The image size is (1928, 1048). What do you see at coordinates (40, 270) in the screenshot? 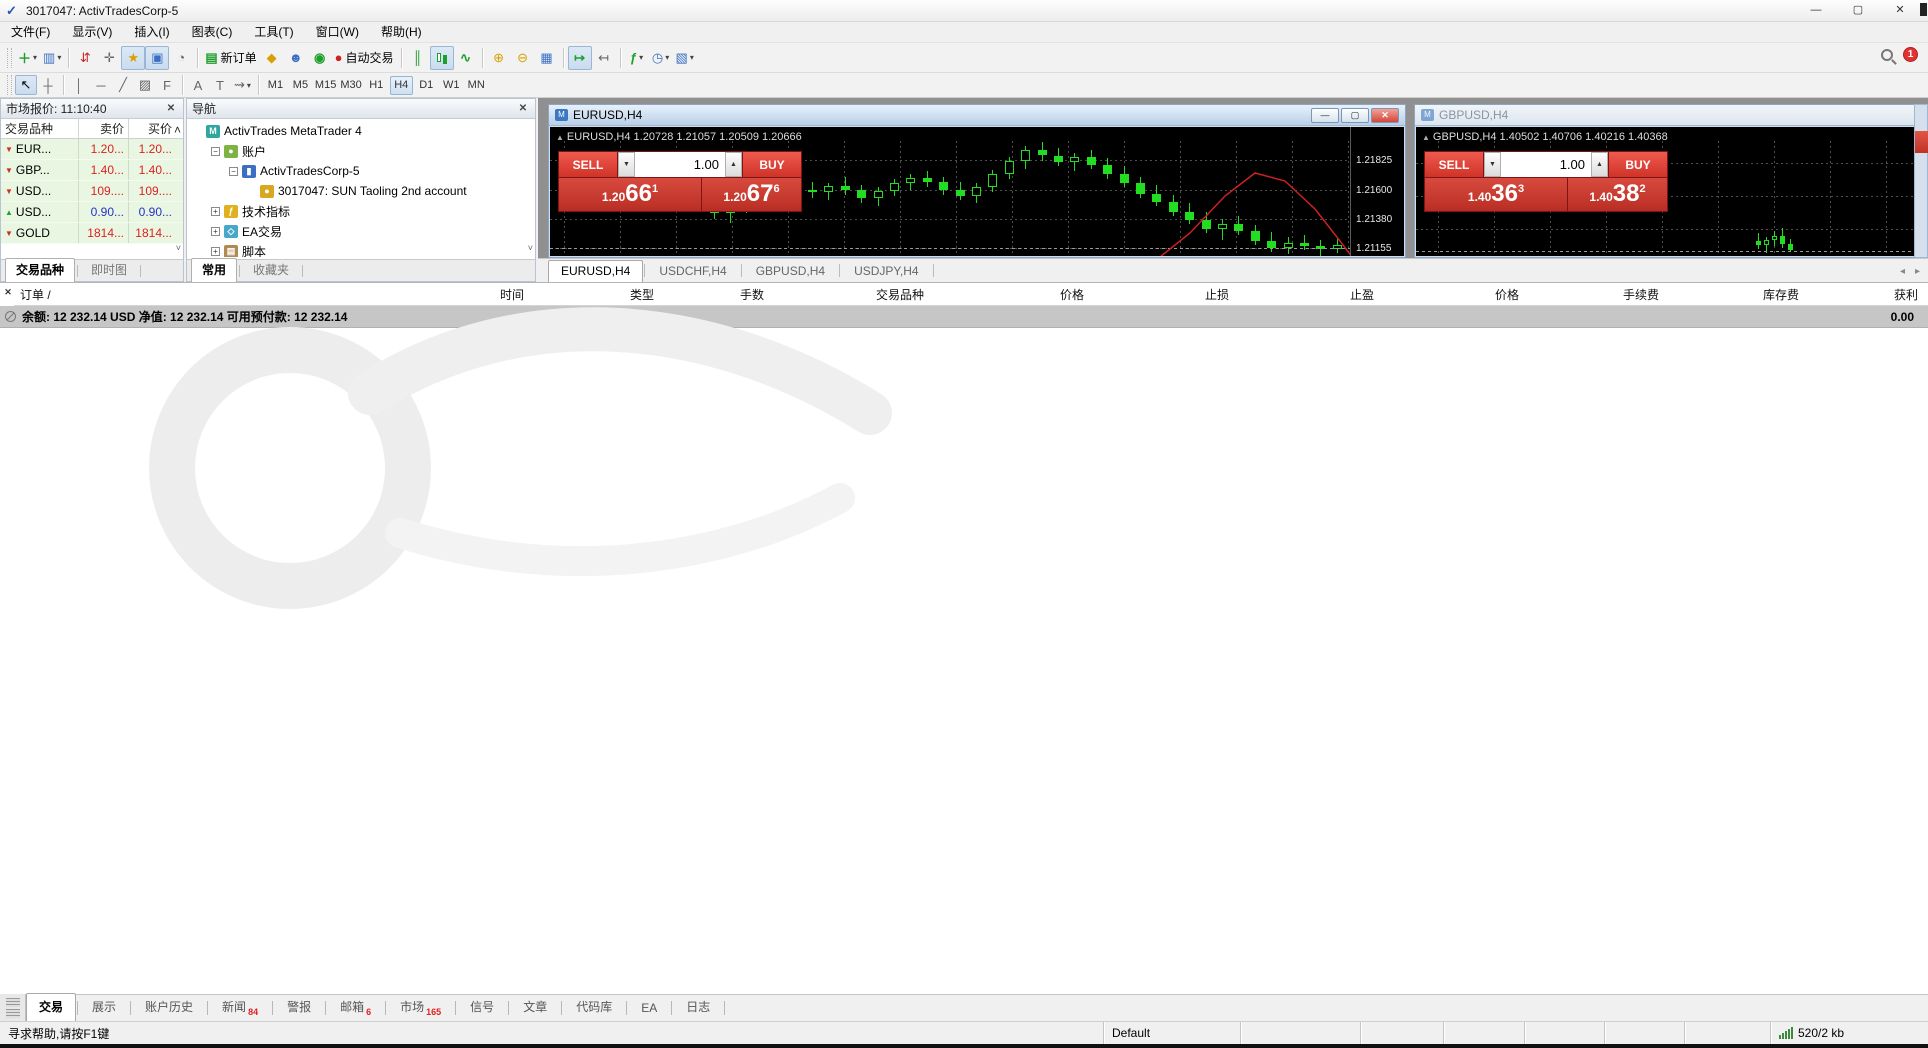
I see `market-watch-tab-1: 交易品种` at bounding box center [40, 270].